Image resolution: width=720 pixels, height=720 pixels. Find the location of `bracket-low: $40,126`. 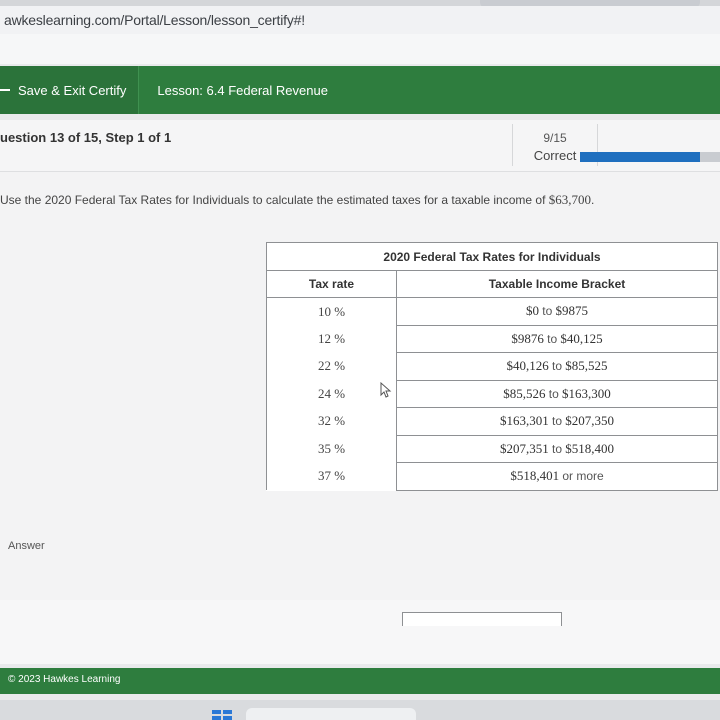

bracket-low: $40,126 is located at coordinates (527, 366).